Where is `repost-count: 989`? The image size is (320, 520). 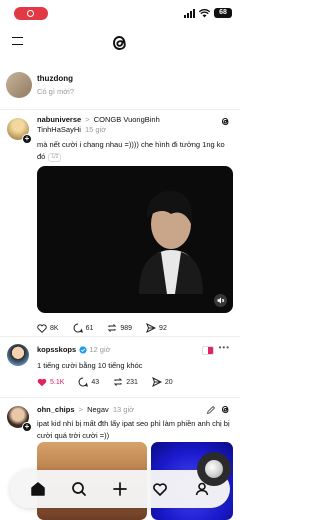 repost-count: 989 is located at coordinates (126, 328).